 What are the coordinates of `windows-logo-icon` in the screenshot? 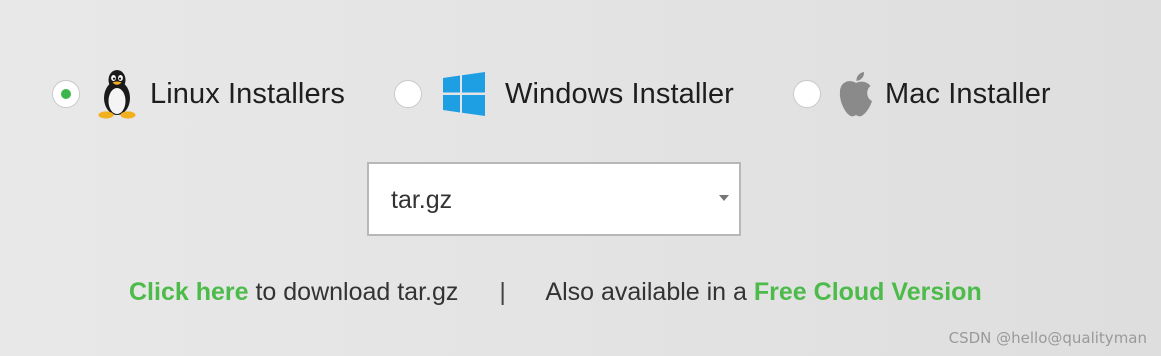 It's located at (464, 94).